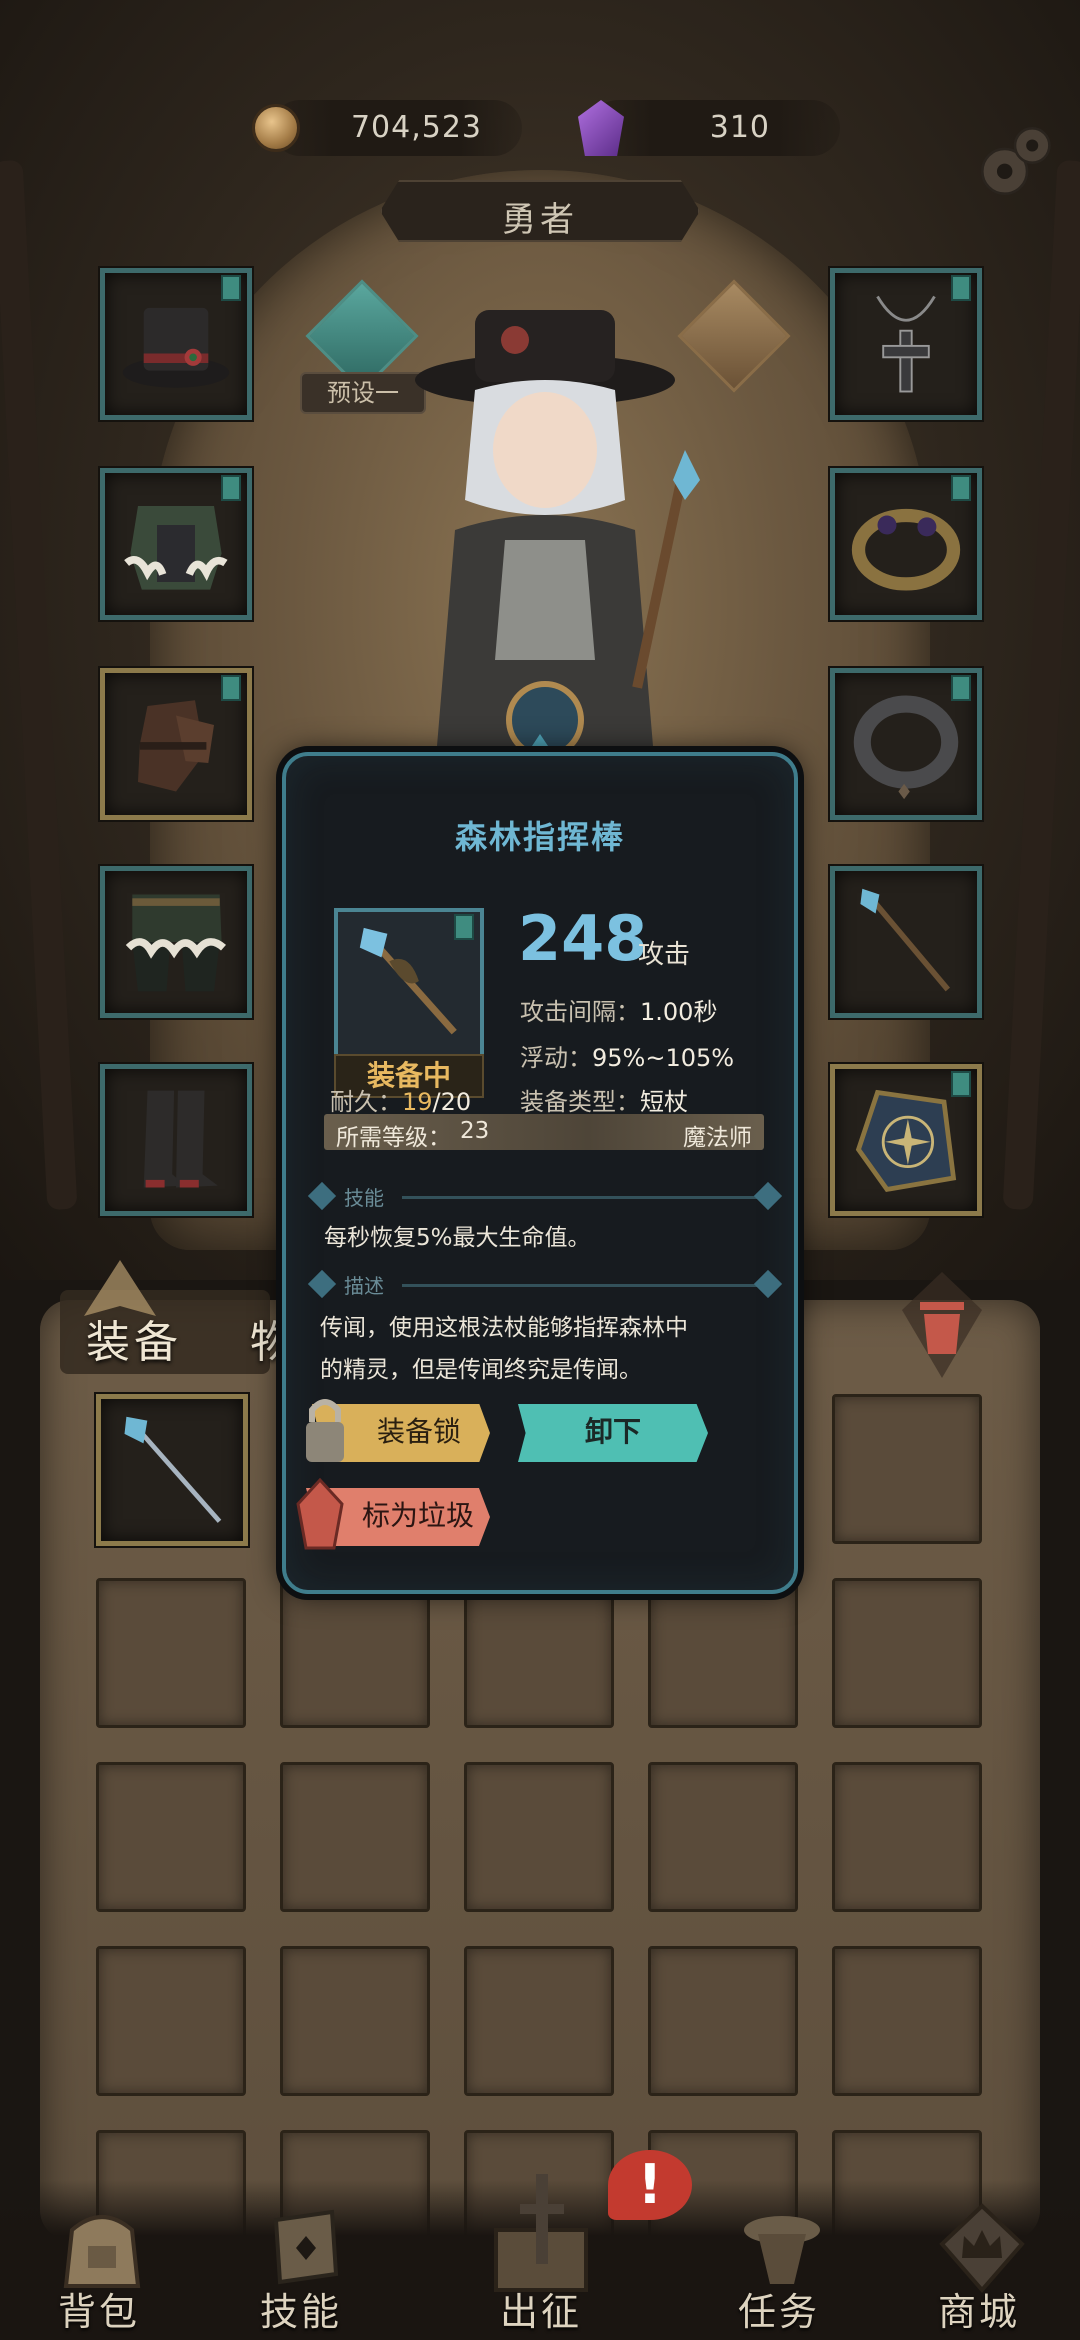 This screenshot has height=2340, width=1080. Describe the element at coordinates (180, 1139) in the screenshot. I see `boots-icon` at that location.